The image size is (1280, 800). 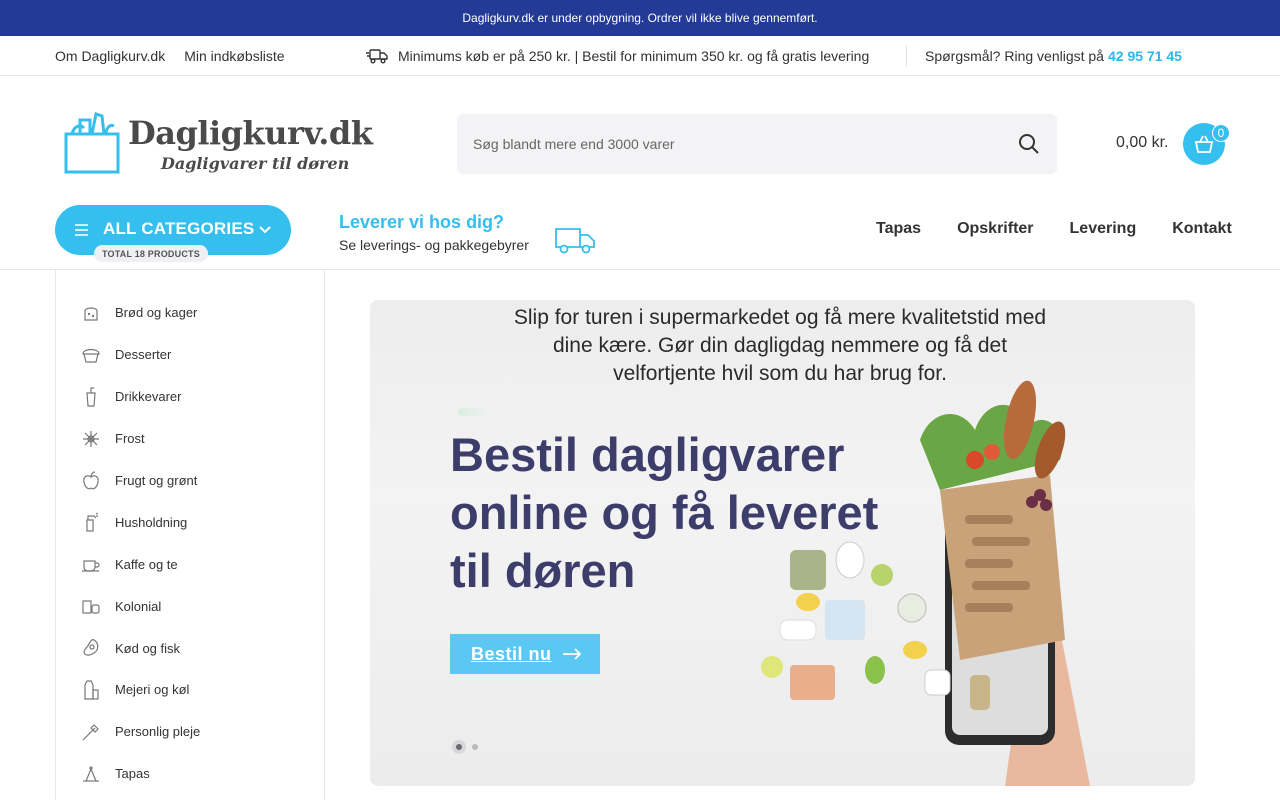 I want to click on sidebar-item-bread: Brød og kager, so click(x=190, y=313).